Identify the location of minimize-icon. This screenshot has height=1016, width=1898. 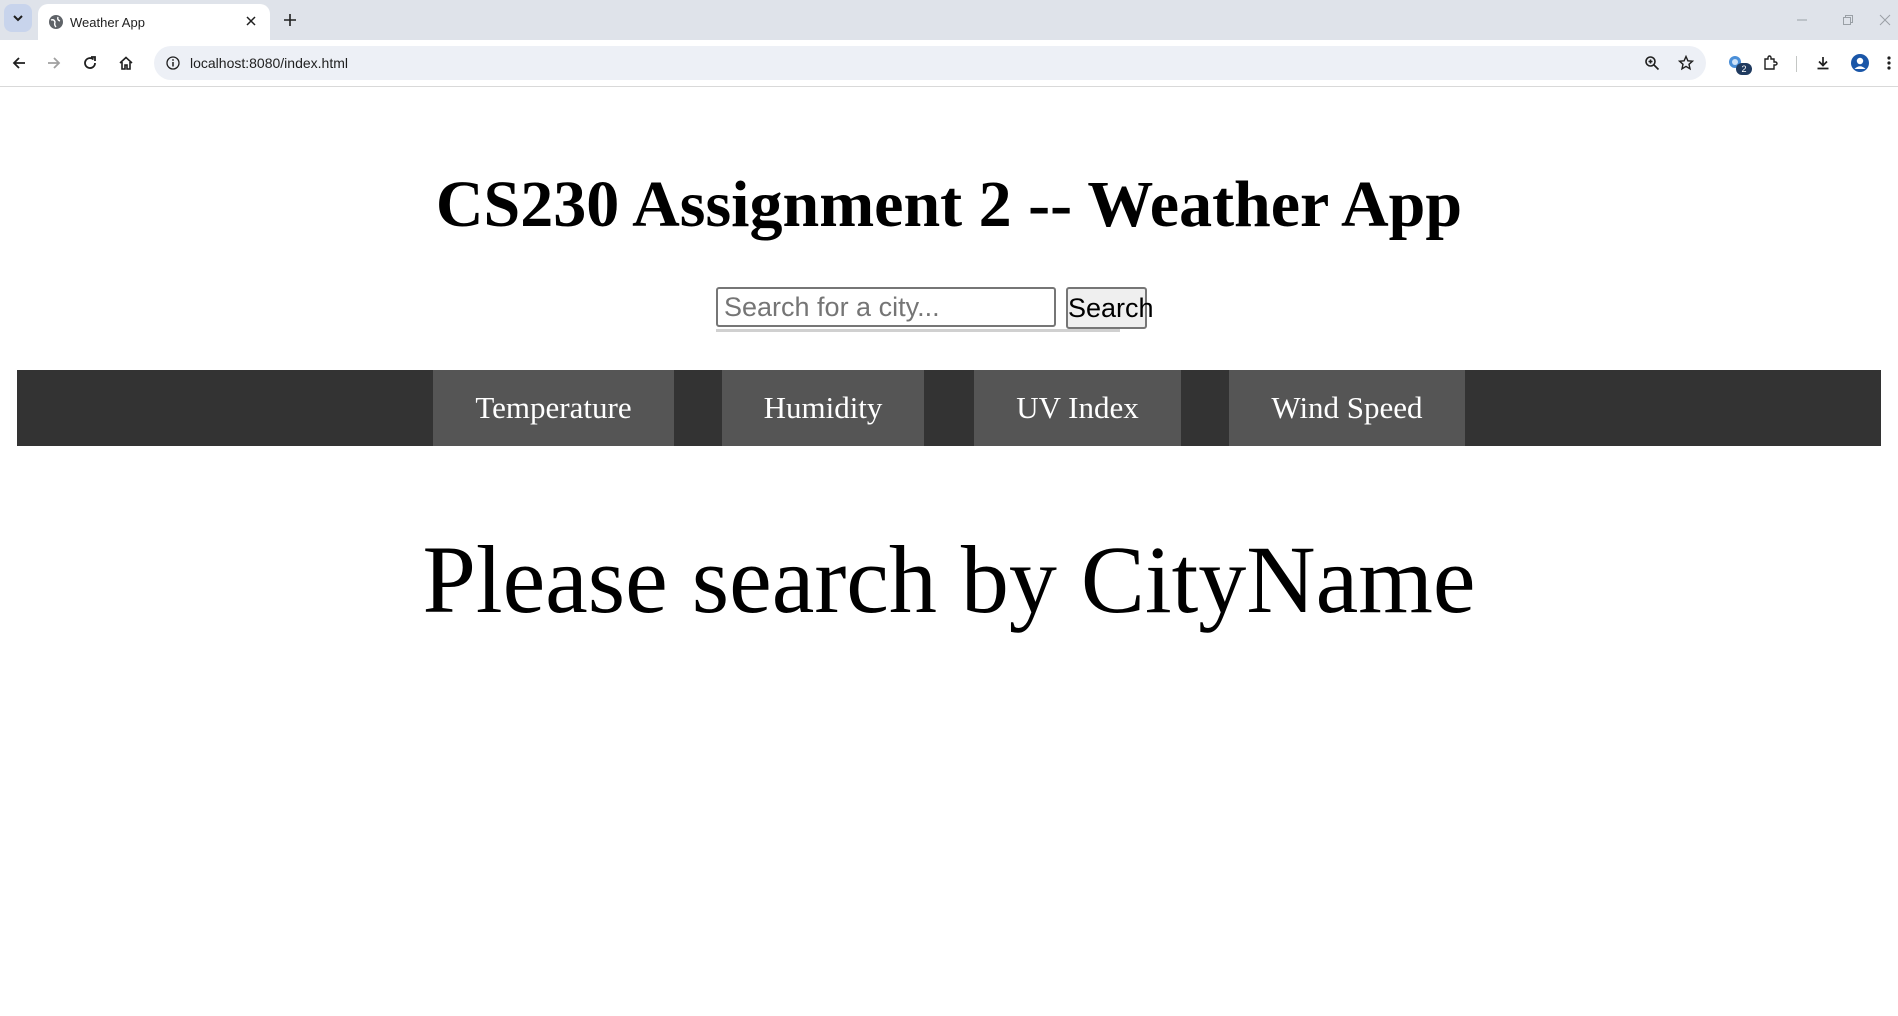
(1802, 20).